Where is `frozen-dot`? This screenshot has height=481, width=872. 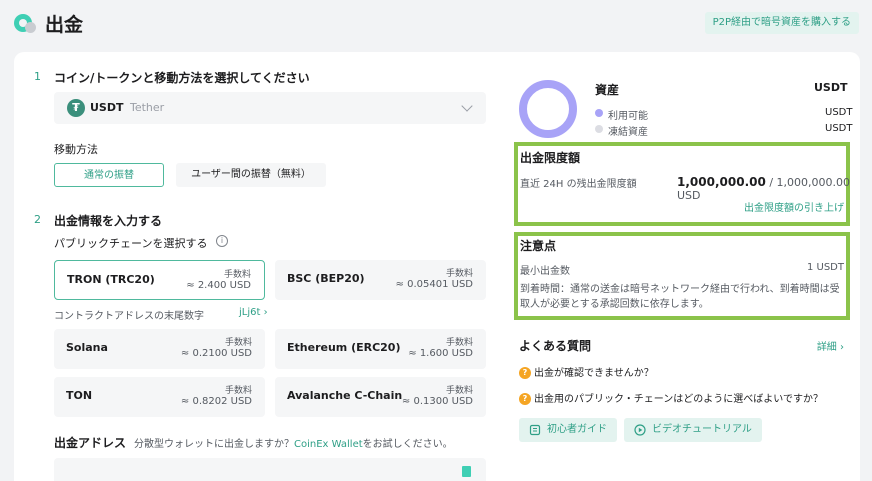 frozen-dot is located at coordinates (599, 129).